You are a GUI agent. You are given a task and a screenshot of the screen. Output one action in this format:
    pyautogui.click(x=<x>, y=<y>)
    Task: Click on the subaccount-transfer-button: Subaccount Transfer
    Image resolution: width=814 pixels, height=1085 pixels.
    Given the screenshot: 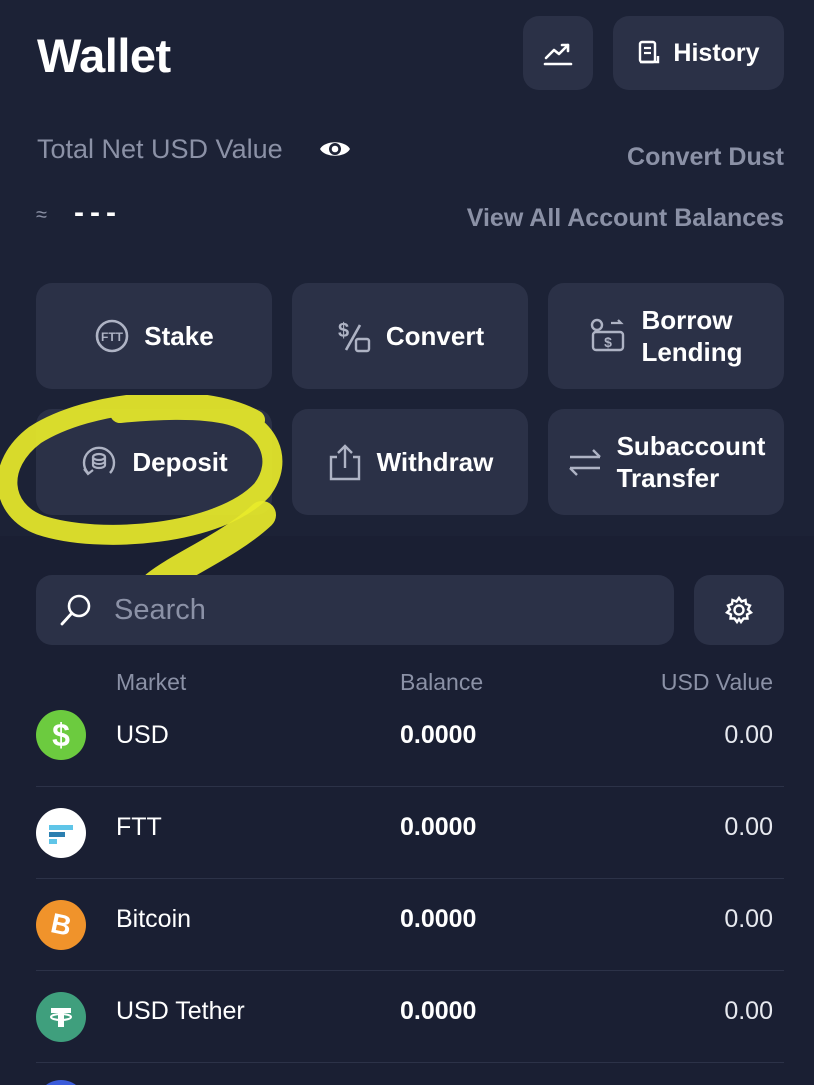 What is the action you would take?
    pyautogui.click(x=666, y=462)
    